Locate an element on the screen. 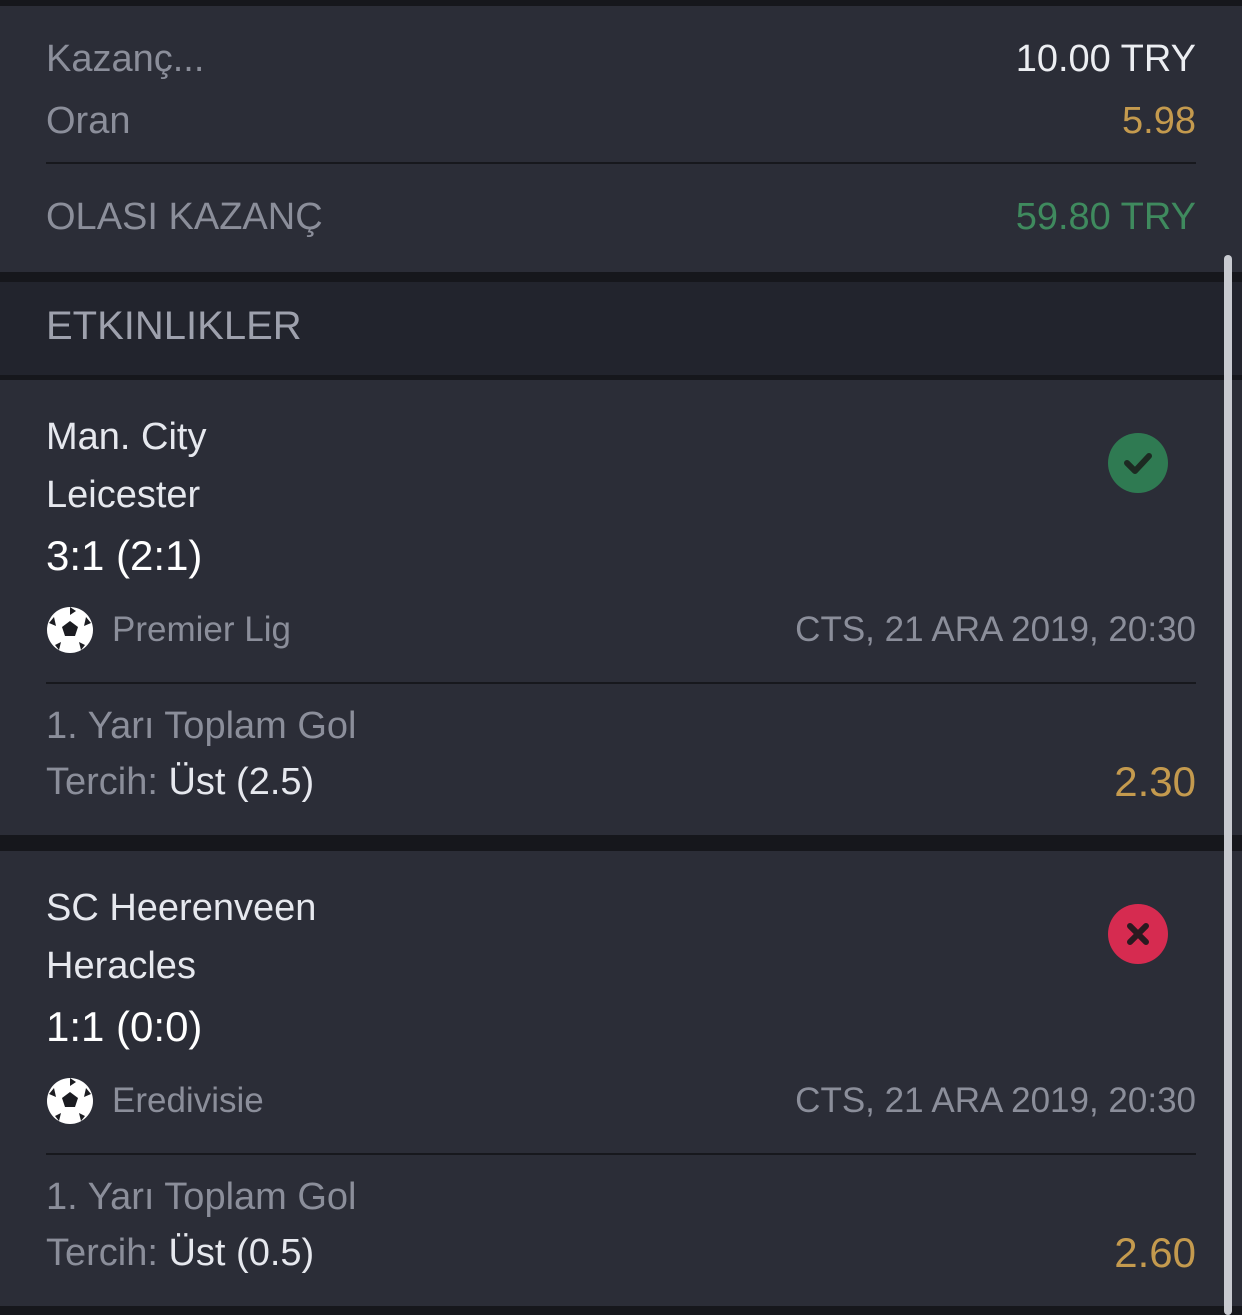 The height and width of the screenshot is (1315, 1242). potential-win-label: OLASI KAZANÇ is located at coordinates (184, 216).